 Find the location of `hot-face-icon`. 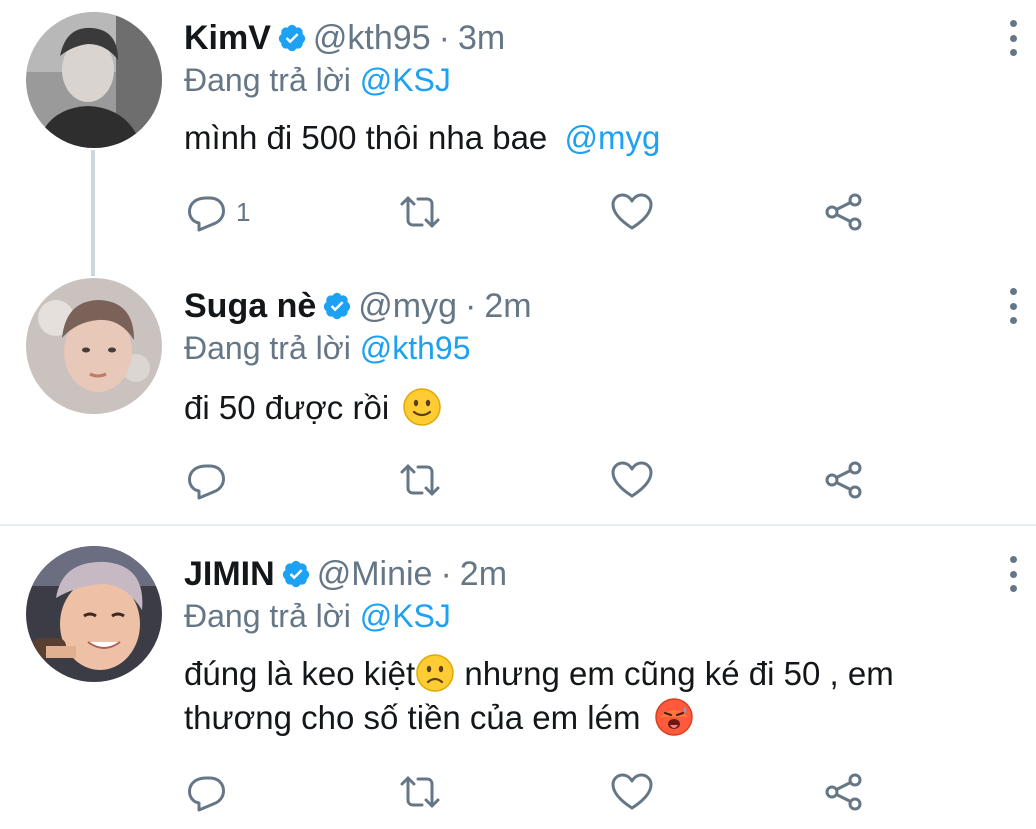

hot-face-icon is located at coordinates (673, 717).